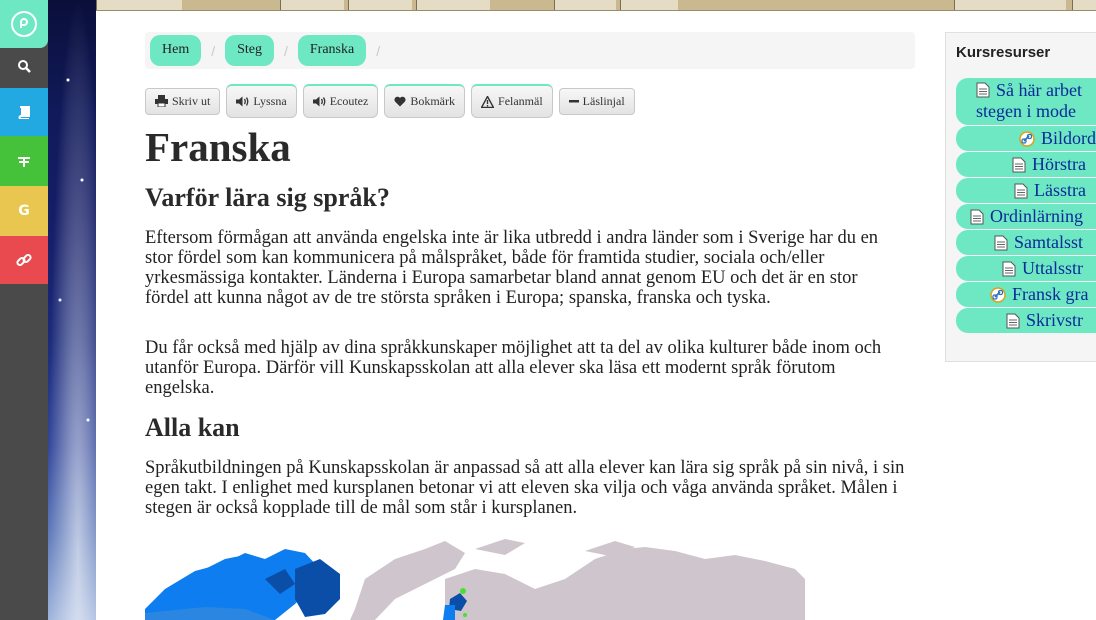 This screenshot has width=1096, height=620. I want to click on print-button: Skriv ut, so click(183, 101).